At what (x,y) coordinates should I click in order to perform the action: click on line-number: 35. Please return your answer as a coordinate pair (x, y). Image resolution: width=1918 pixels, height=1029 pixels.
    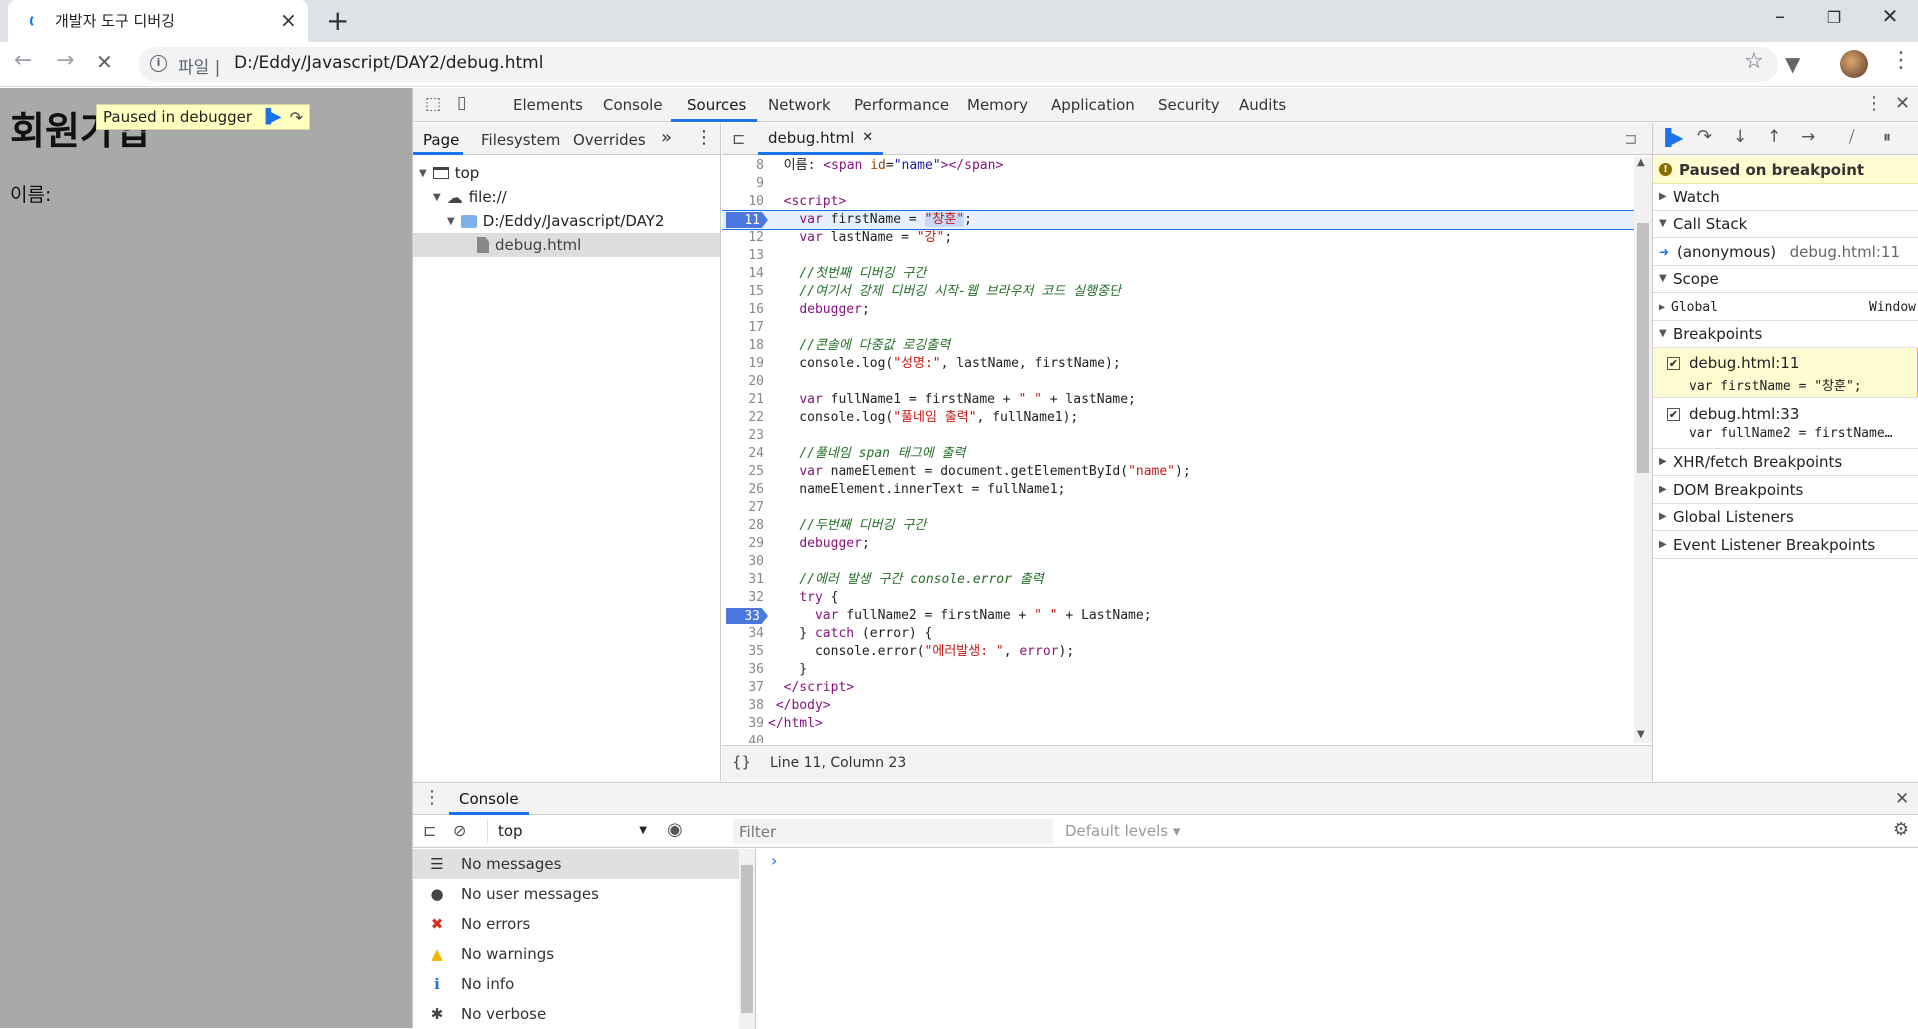
    Looking at the image, I should click on (743, 652).